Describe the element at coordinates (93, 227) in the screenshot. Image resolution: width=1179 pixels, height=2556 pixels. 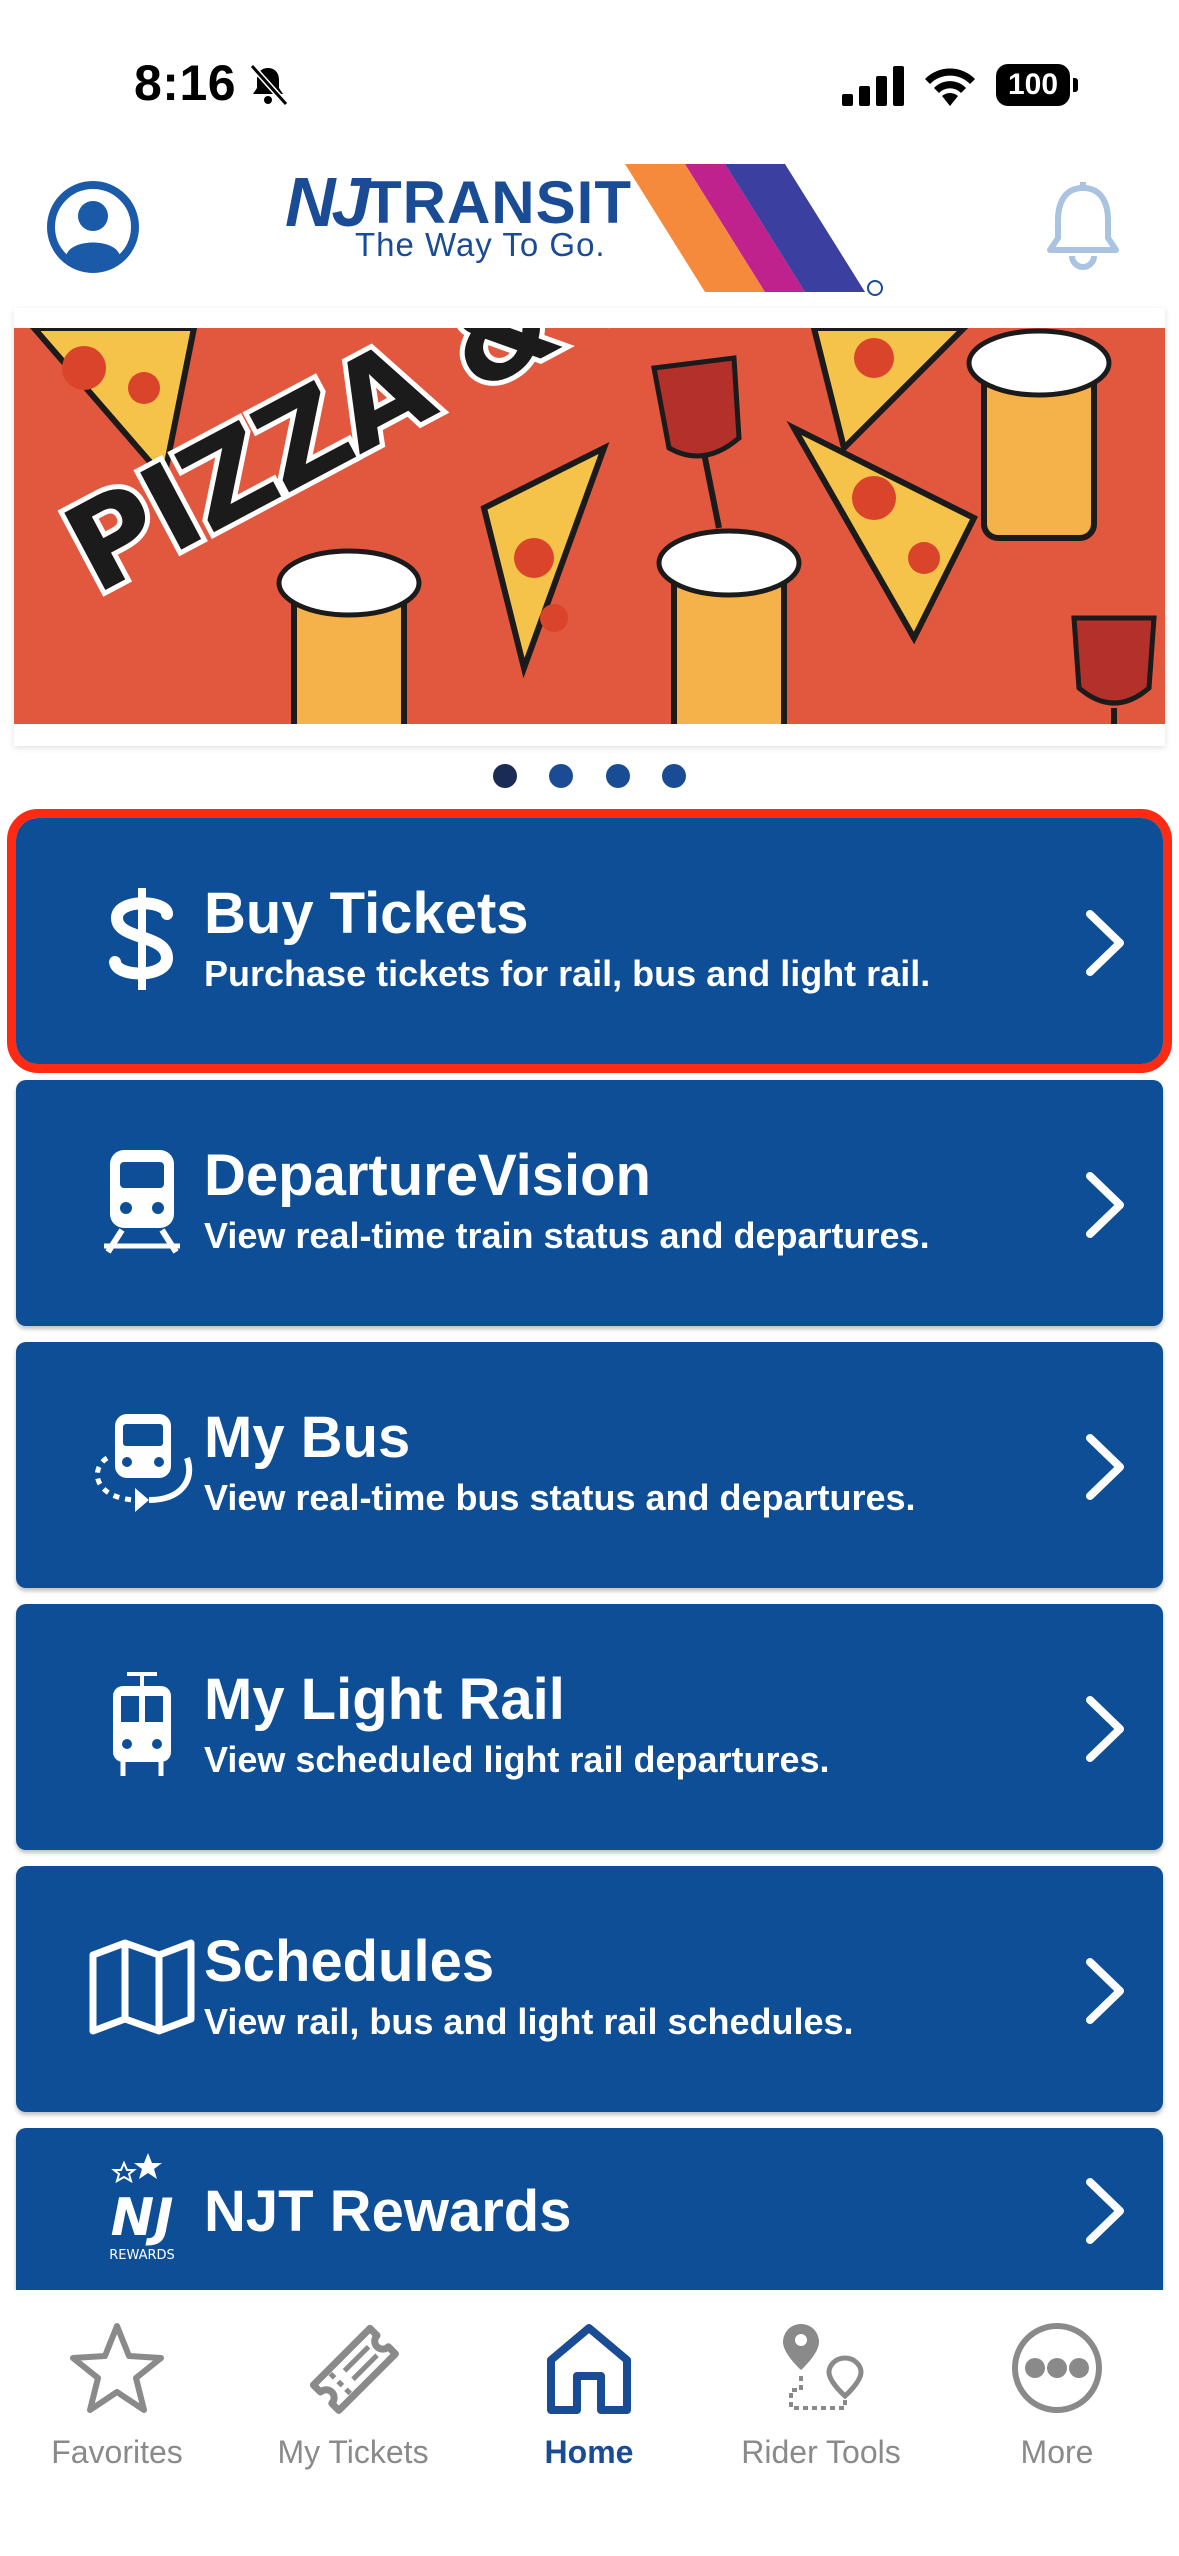
I see `profile-avatar-icon` at that location.